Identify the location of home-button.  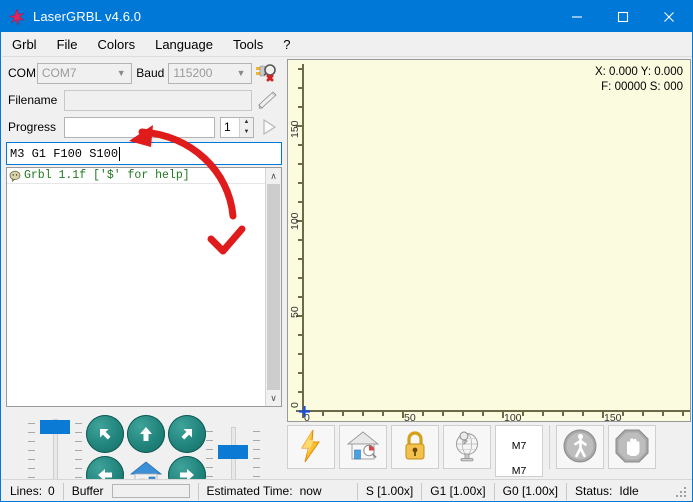
(363, 447).